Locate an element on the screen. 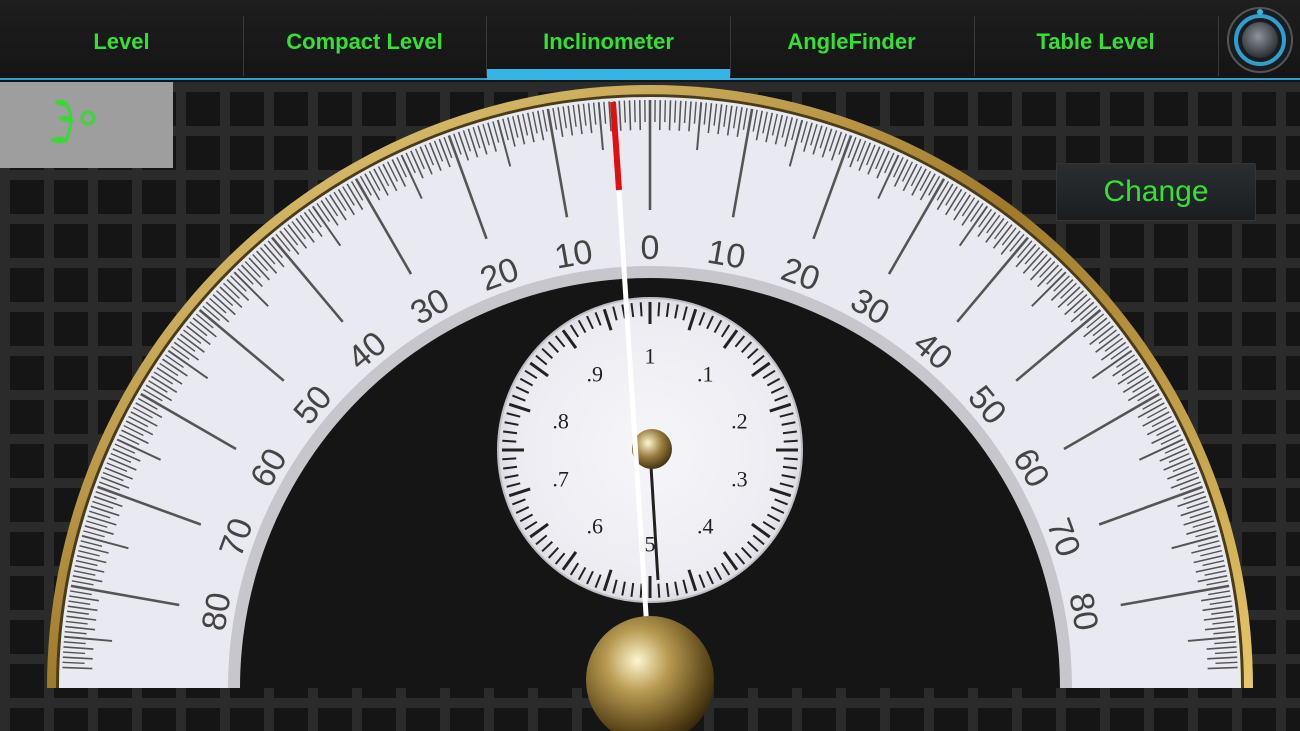  tab-separator is located at coordinates (1218, 46).